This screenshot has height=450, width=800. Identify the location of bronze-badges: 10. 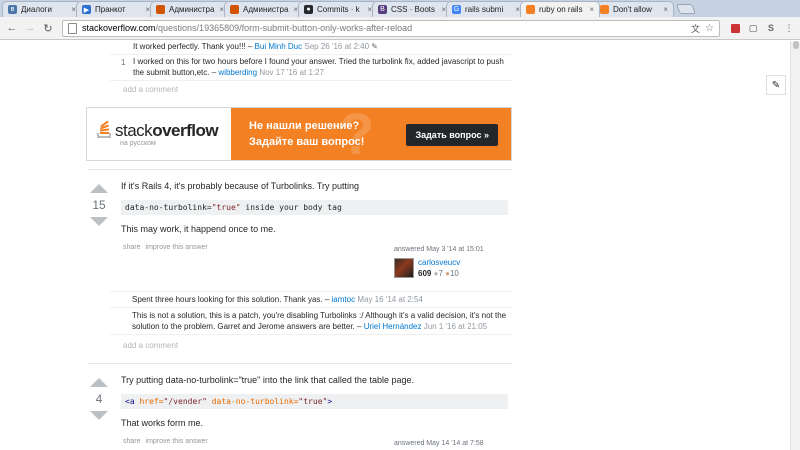
(454, 273).